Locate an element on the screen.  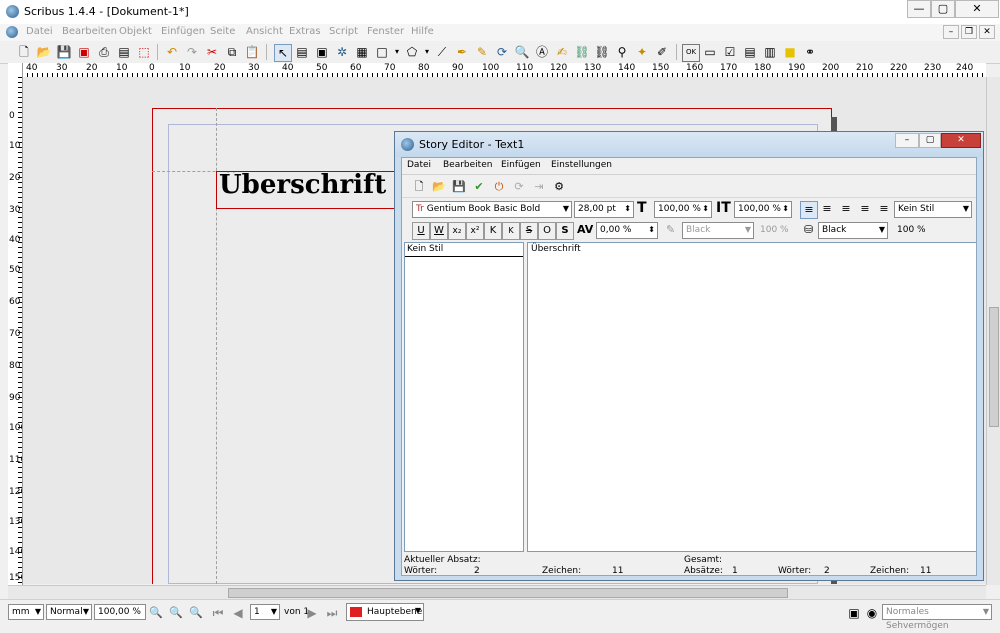
font-family-select: Tr Gentium Book Basic Bold ▼ is located at coordinates (492, 209).